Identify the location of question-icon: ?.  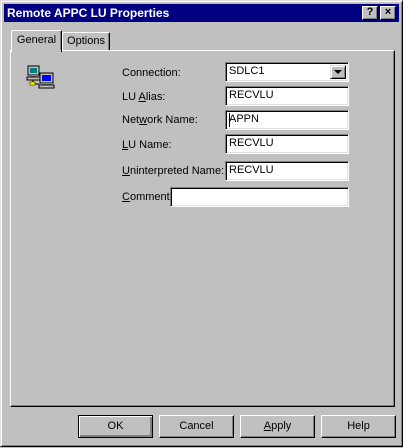
(370, 12).